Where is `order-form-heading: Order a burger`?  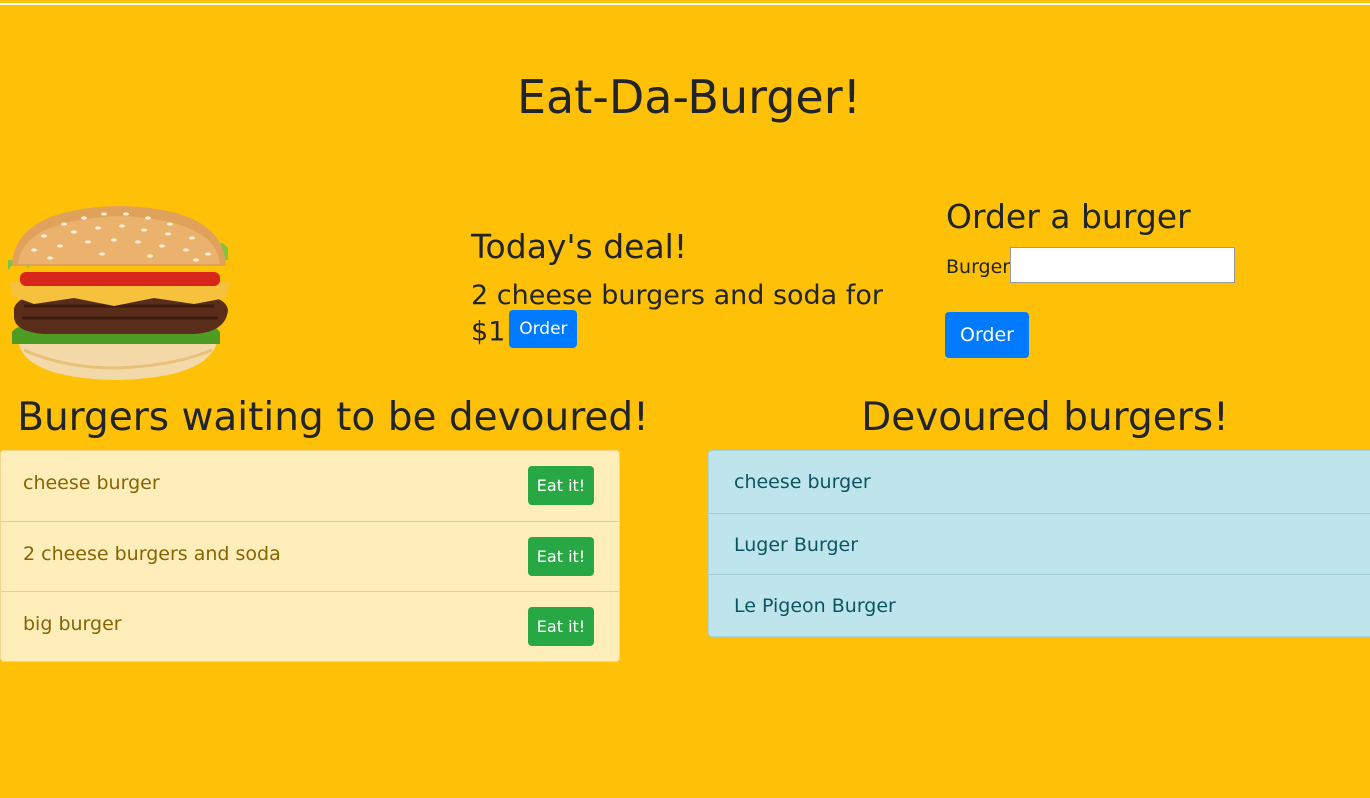 order-form-heading: Order a burger is located at coordinates (1068, 216).